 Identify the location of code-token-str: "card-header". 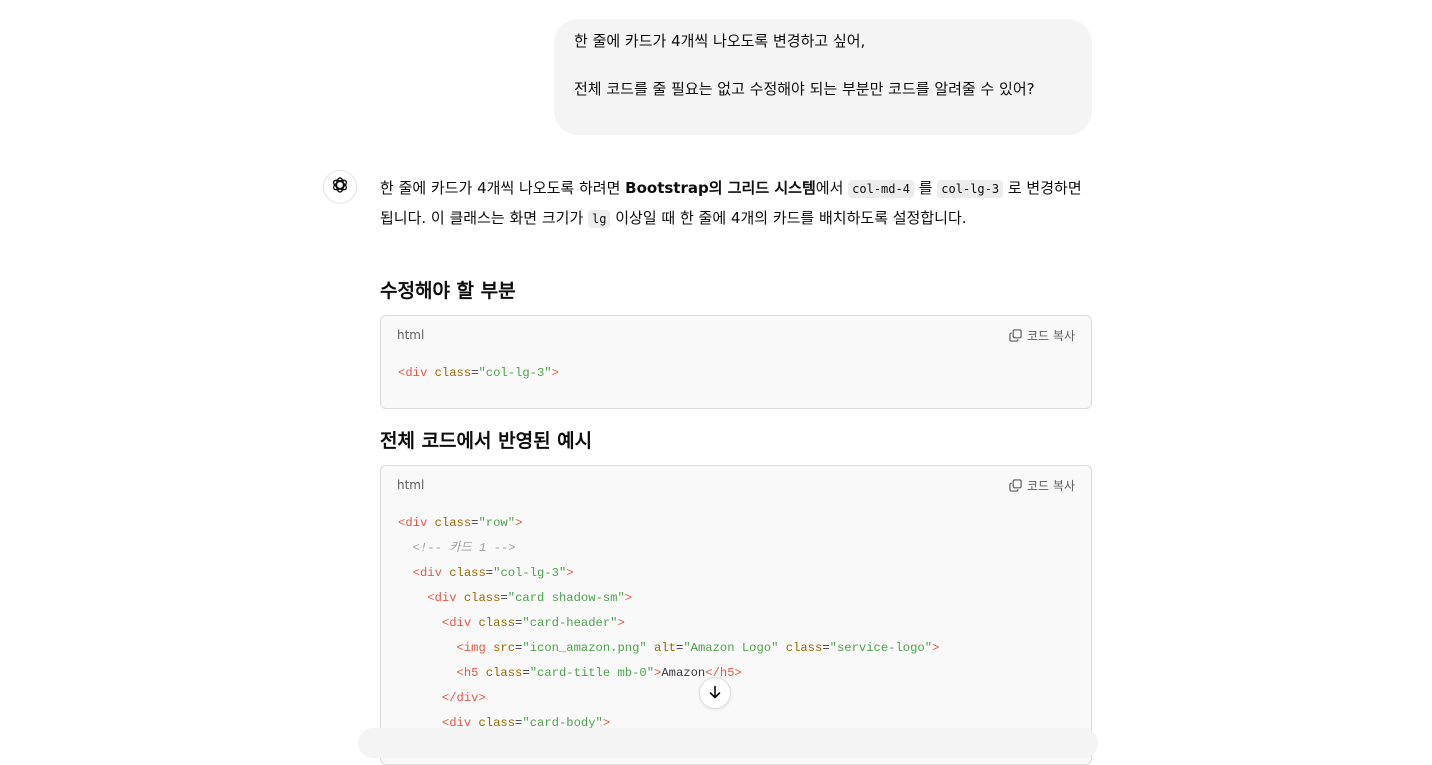
(570, 623).